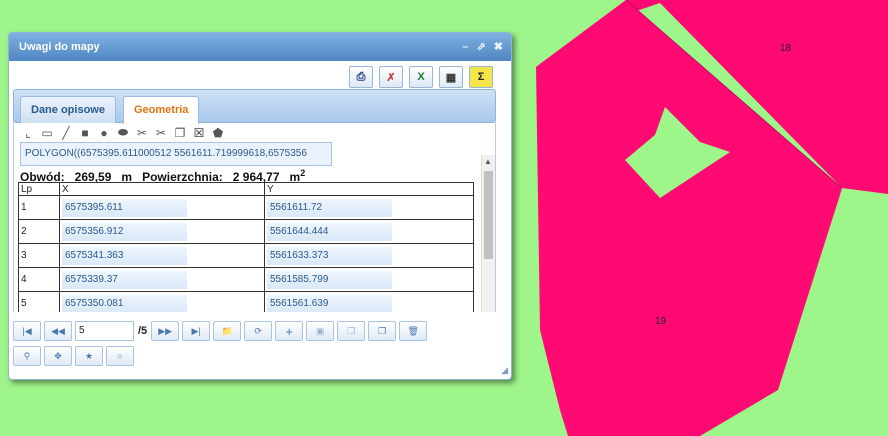  I want to click on vertical-scrollbar: ▲ ▼, so click(488, 233).